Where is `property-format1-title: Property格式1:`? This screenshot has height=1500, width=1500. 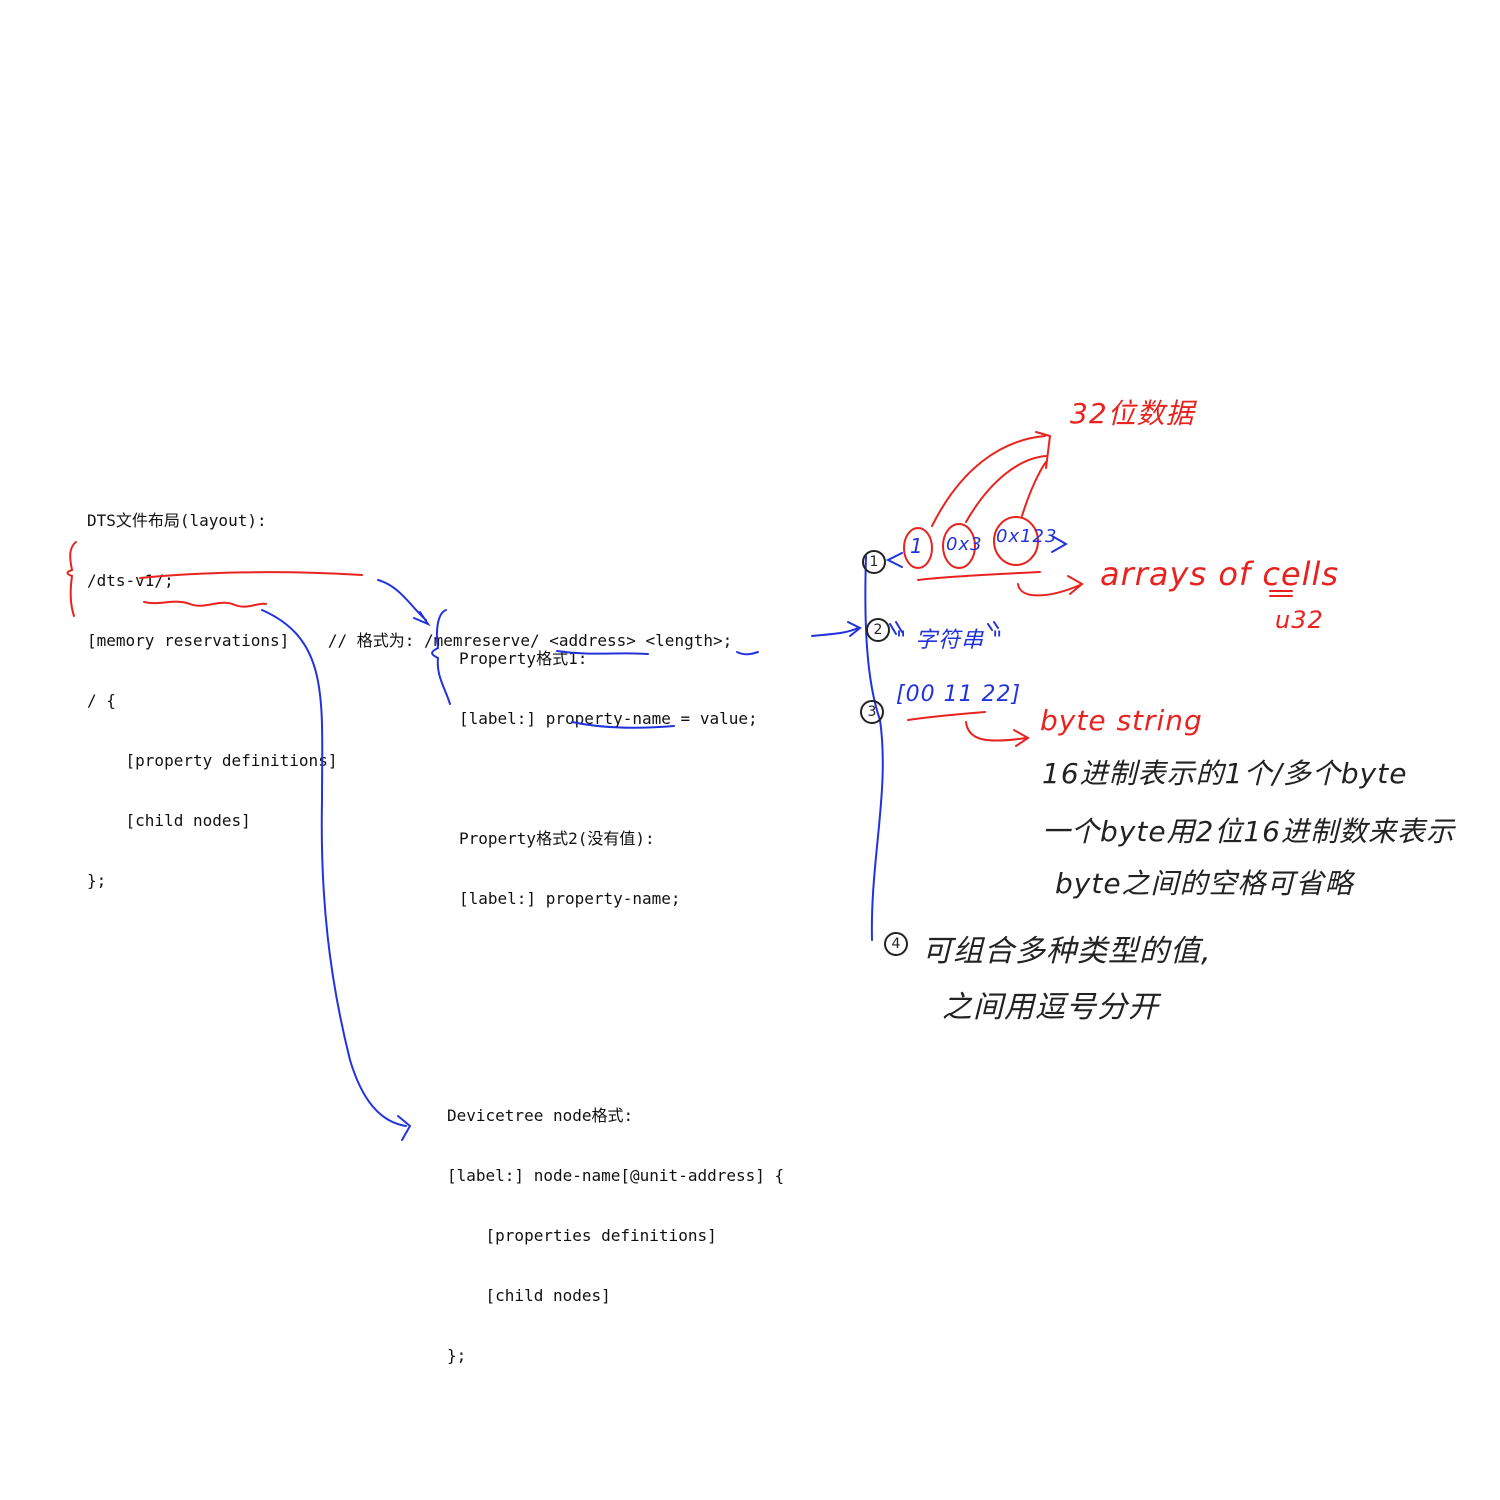
property-format1-title: Property格式1: is located at coordinates (523, 658).